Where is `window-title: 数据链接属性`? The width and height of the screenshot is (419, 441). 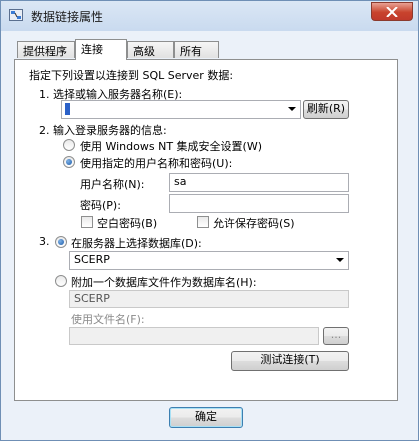 window-title: 数据链接属性 is located at coordinates (67, 17).